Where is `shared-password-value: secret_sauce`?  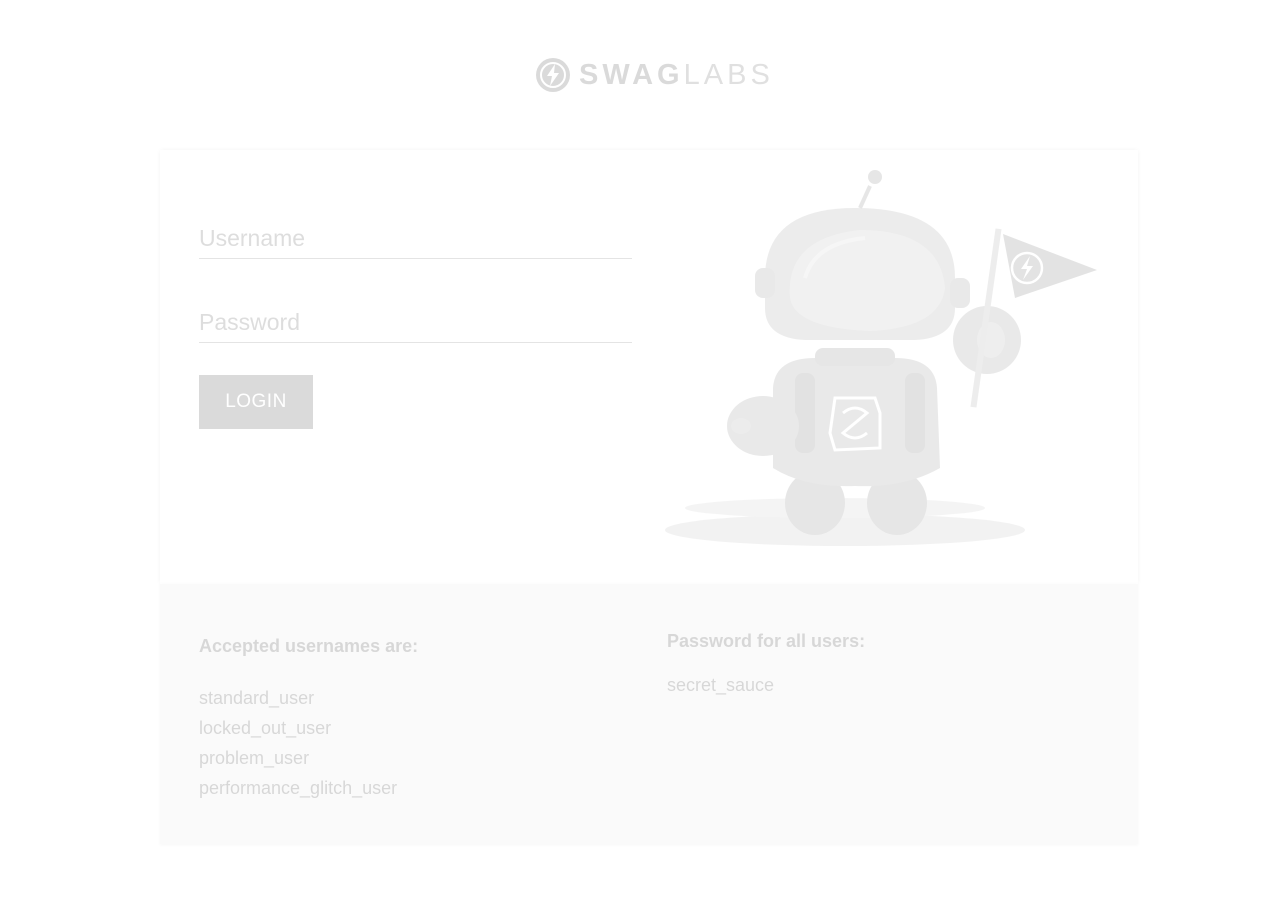 shared-password-value: secret_sauce is located at coordinates (721, 685).